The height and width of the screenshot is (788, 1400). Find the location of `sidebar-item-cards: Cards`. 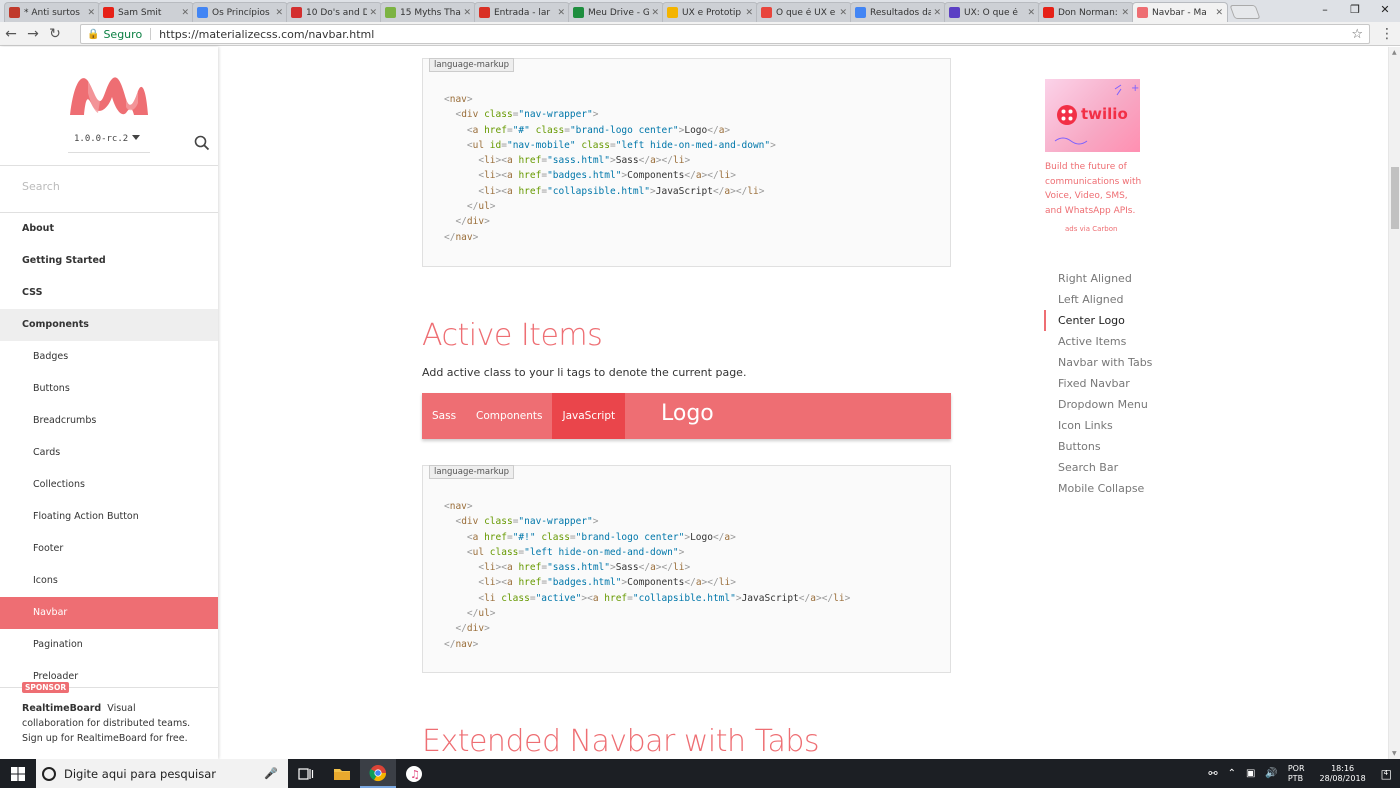

sidebar-item-cards: Cards is located at coordinates (109, 453).